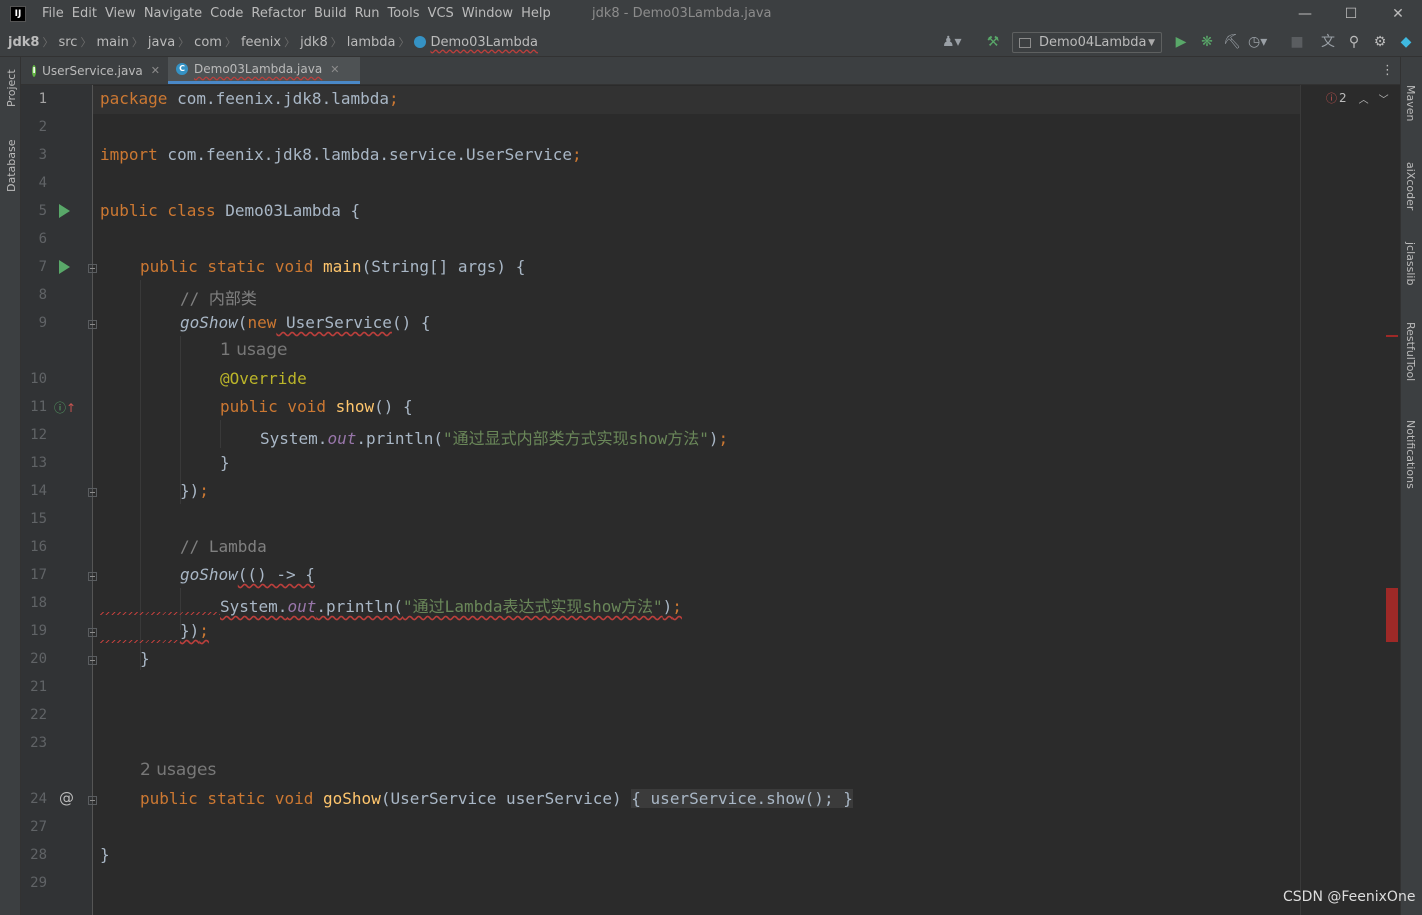 This screenshot has height=915, width=1422. Describe the element at coordinates (218, 297) in the screenshot. I see `code-line-8: // 内部类` at that location.